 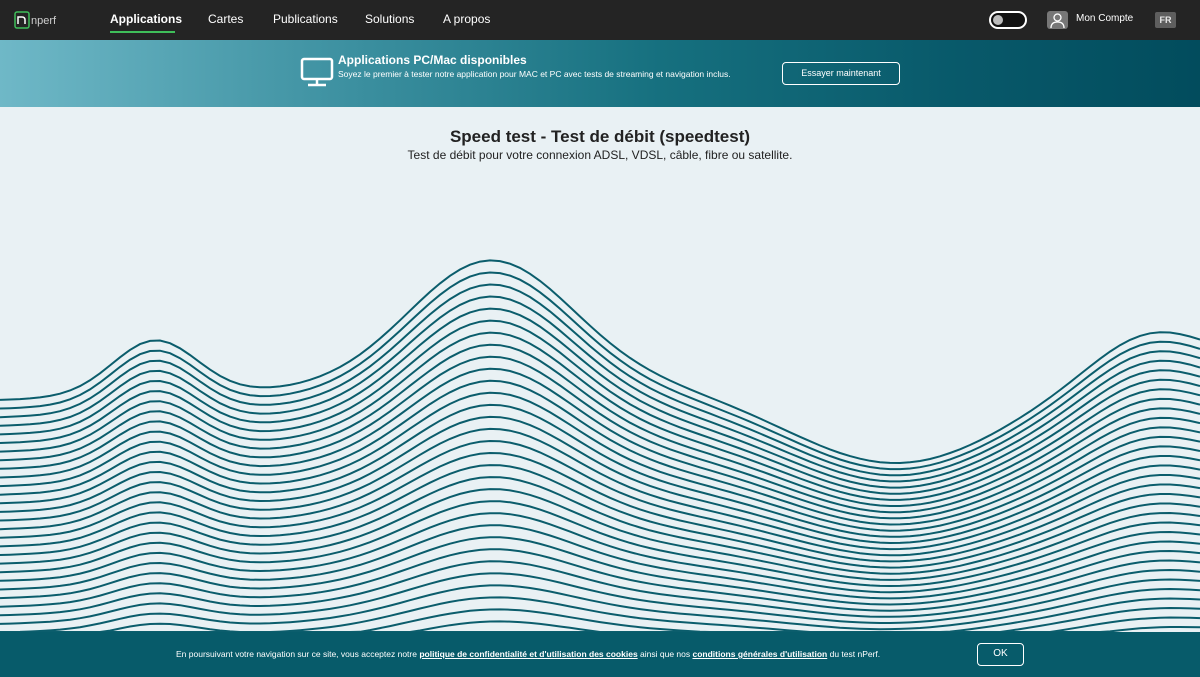 What do you see at coordinates (998, 20) in the screenshot?
I see `sun-icon` at bounding box center [998, 20].